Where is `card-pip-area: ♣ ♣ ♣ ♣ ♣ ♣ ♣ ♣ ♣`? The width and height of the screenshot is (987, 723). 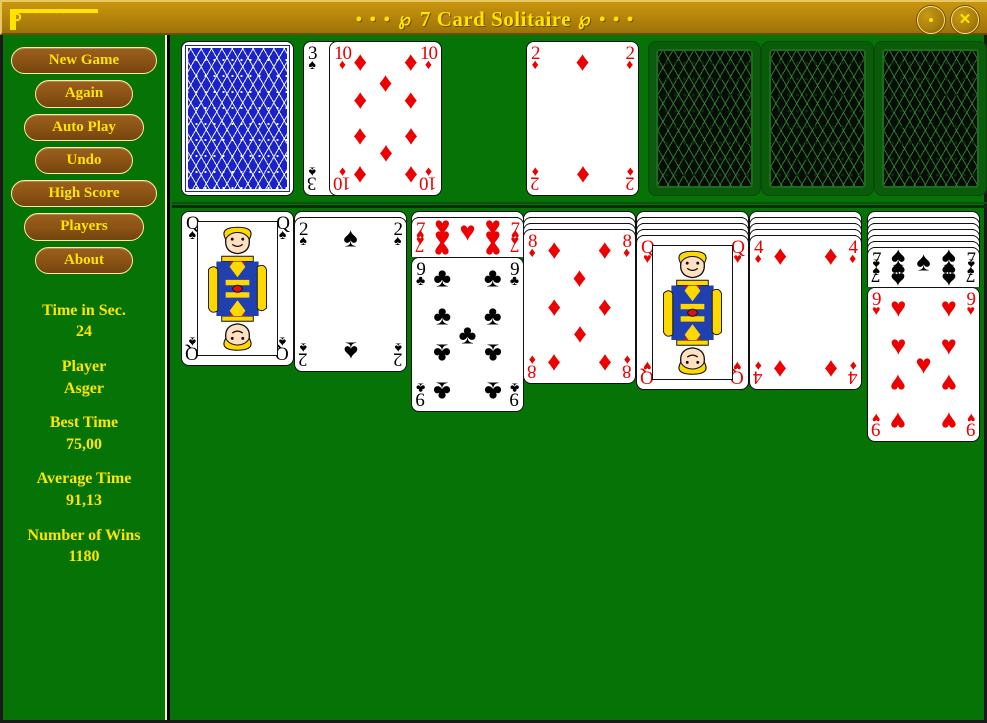 card-pip-area: ♣ ♣ ♣ ♣ ♣ ♣ ♣ ♣ ♣ is located at coordinates (467, 334).